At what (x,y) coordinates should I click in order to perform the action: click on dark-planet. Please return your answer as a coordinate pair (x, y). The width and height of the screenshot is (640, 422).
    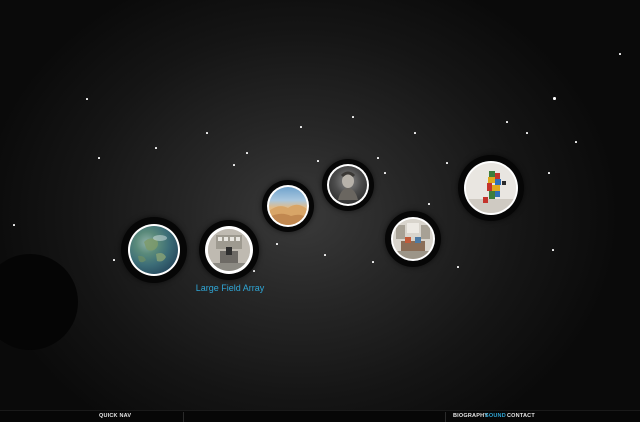
    Looking at the image, I should click on (39, 302).